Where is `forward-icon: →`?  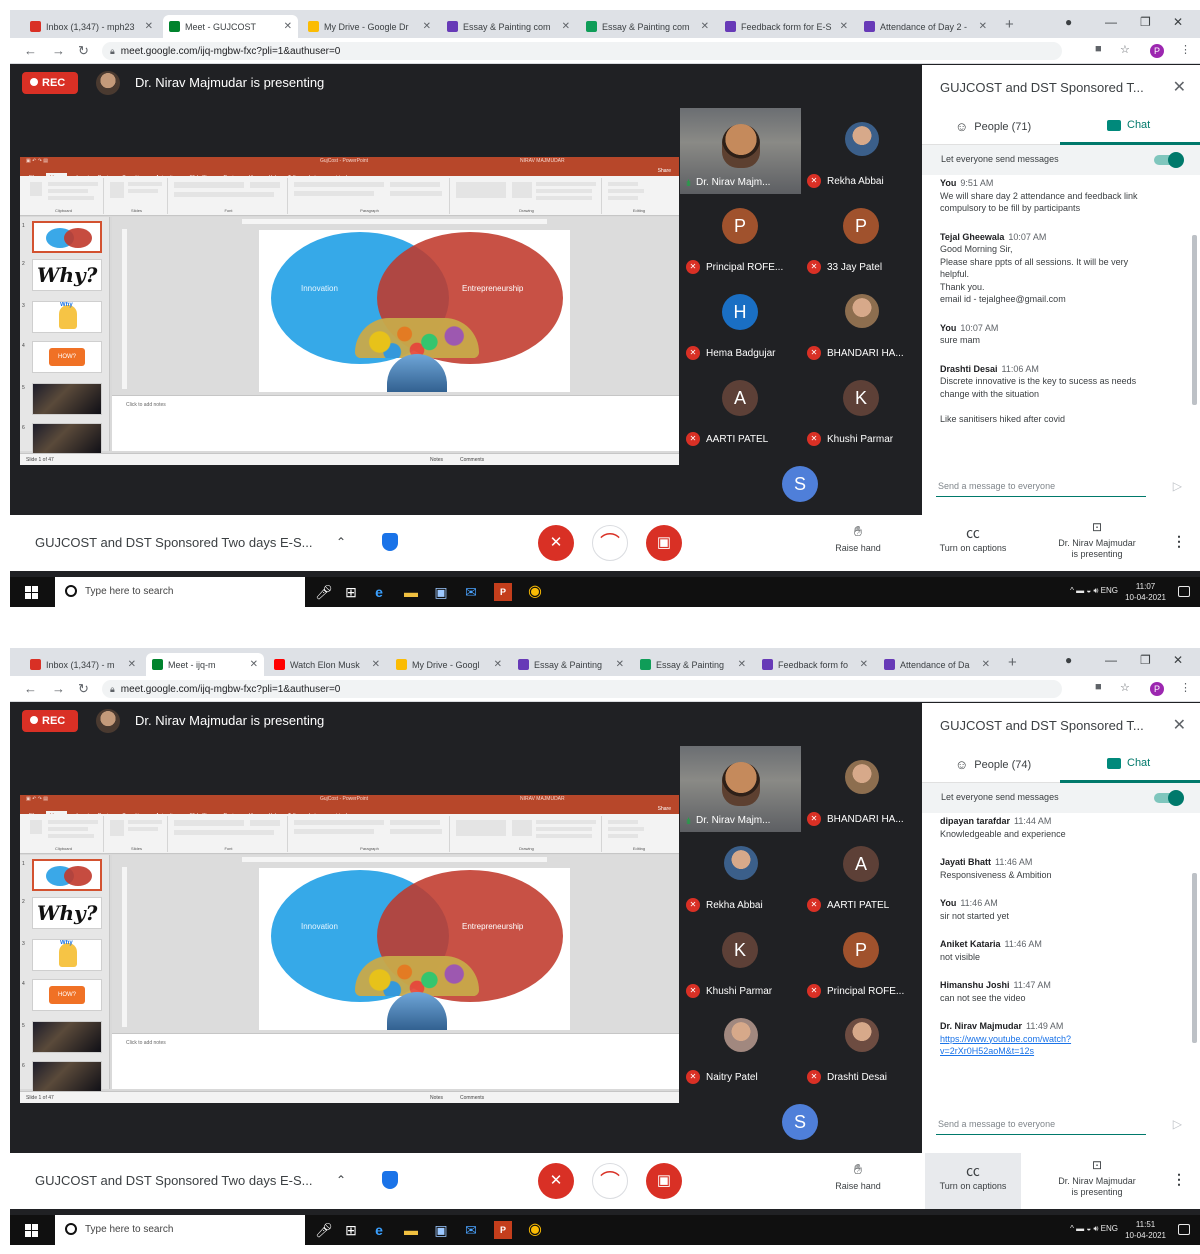 forward-icon: → is located at coordinates (58, 50).